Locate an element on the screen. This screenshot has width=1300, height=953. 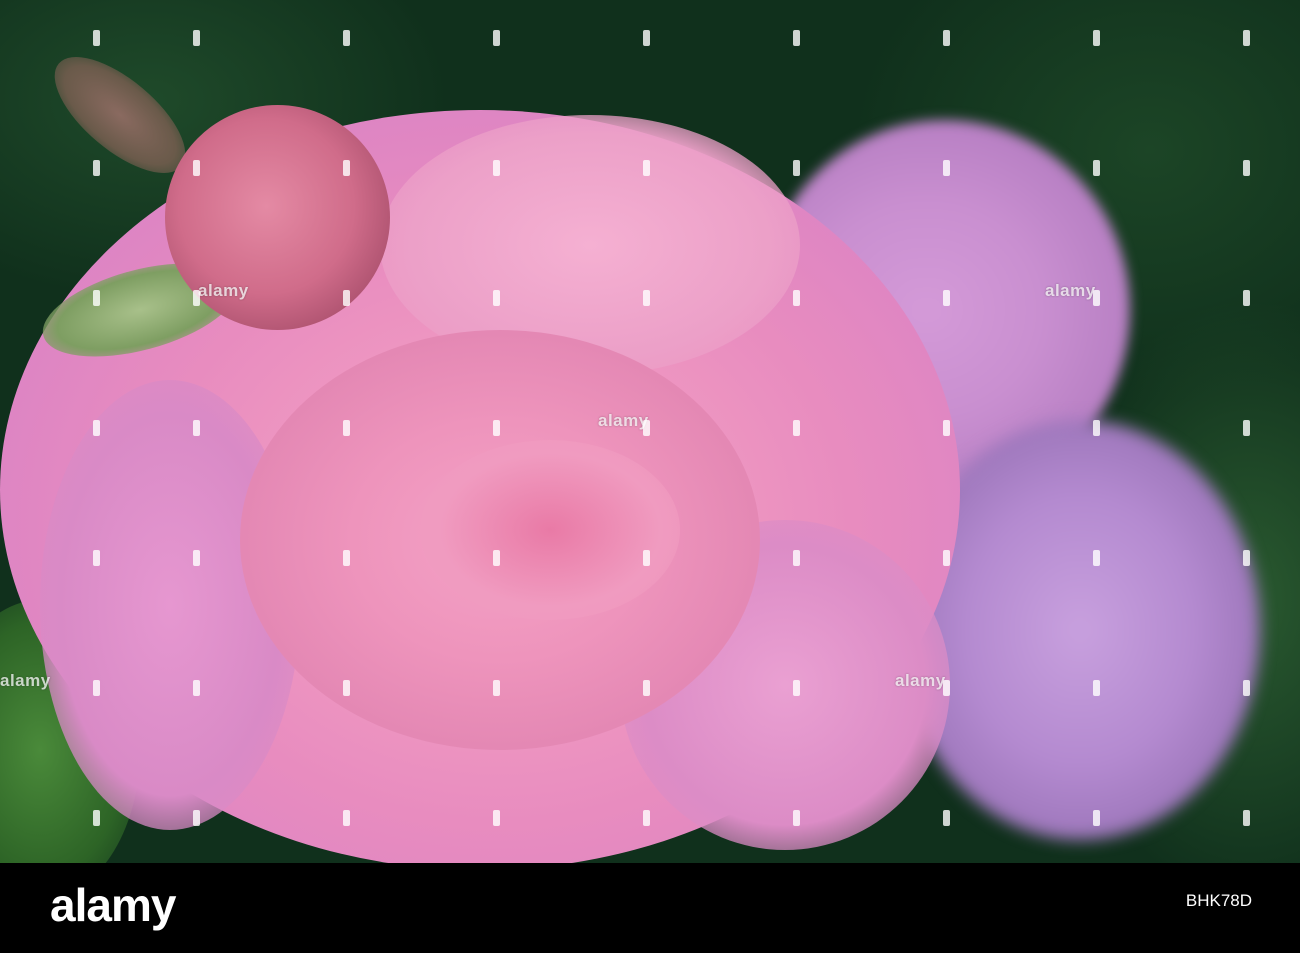
alamy-logo: alamy is located at coordinates (113, 905).